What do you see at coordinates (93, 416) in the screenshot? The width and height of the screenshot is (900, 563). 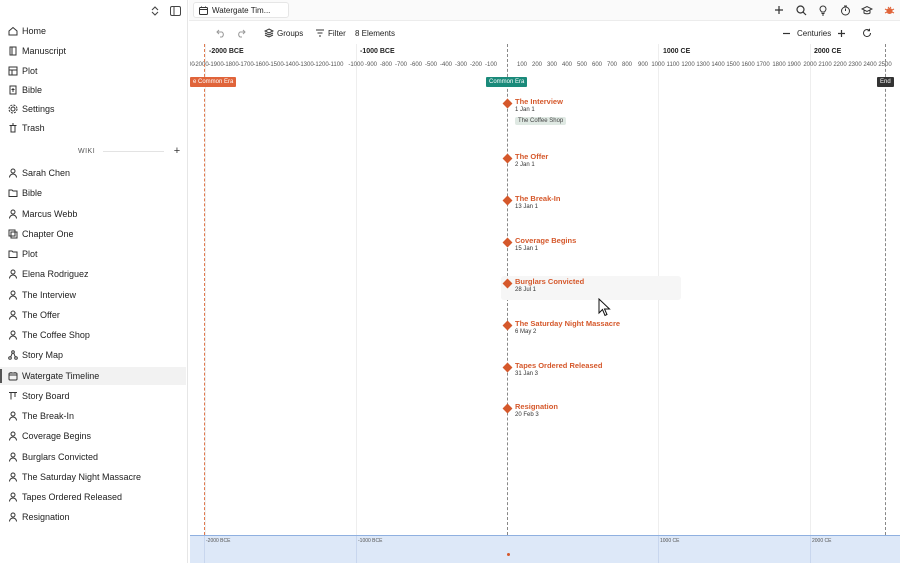 I see `wiki-item-the-break-in: The Break-In` at bounding box center [93, 416].